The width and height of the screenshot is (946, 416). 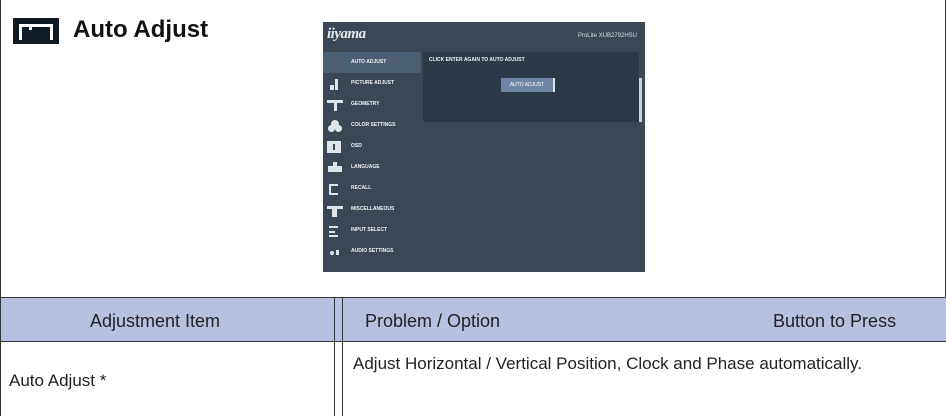 I want to click on audio-settings-icon, so click(x=335, y=252).